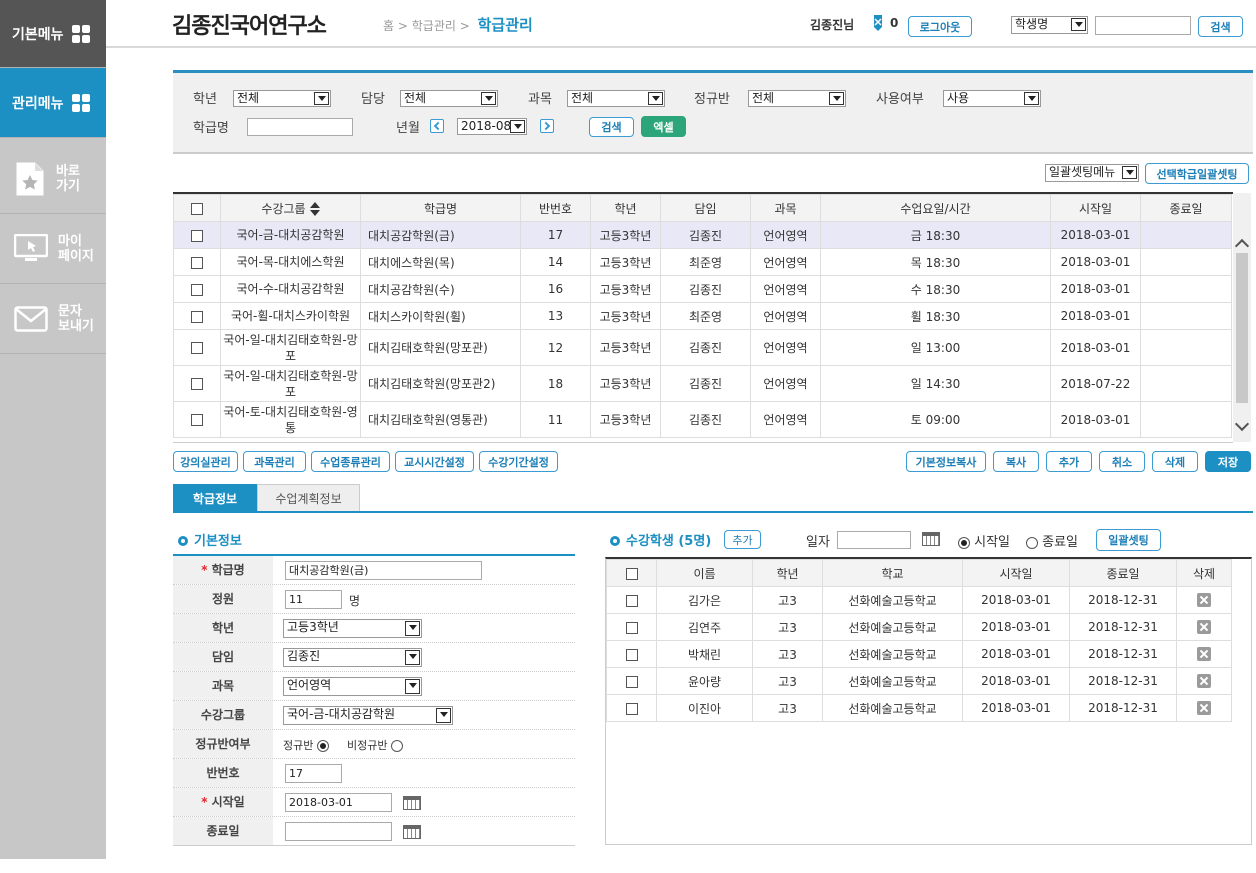 This screenshot has width=1256, height=873. I want to click on col-group: 수강그룹, so click(290, 208).